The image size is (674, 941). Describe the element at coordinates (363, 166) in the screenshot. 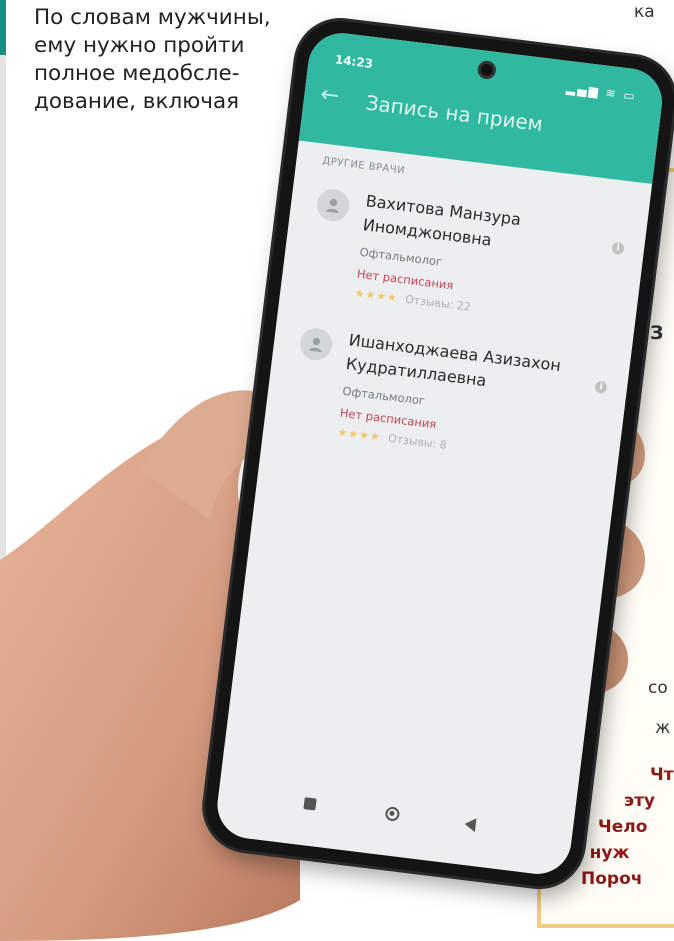

I see `section-label: Другие врачи` at that location.